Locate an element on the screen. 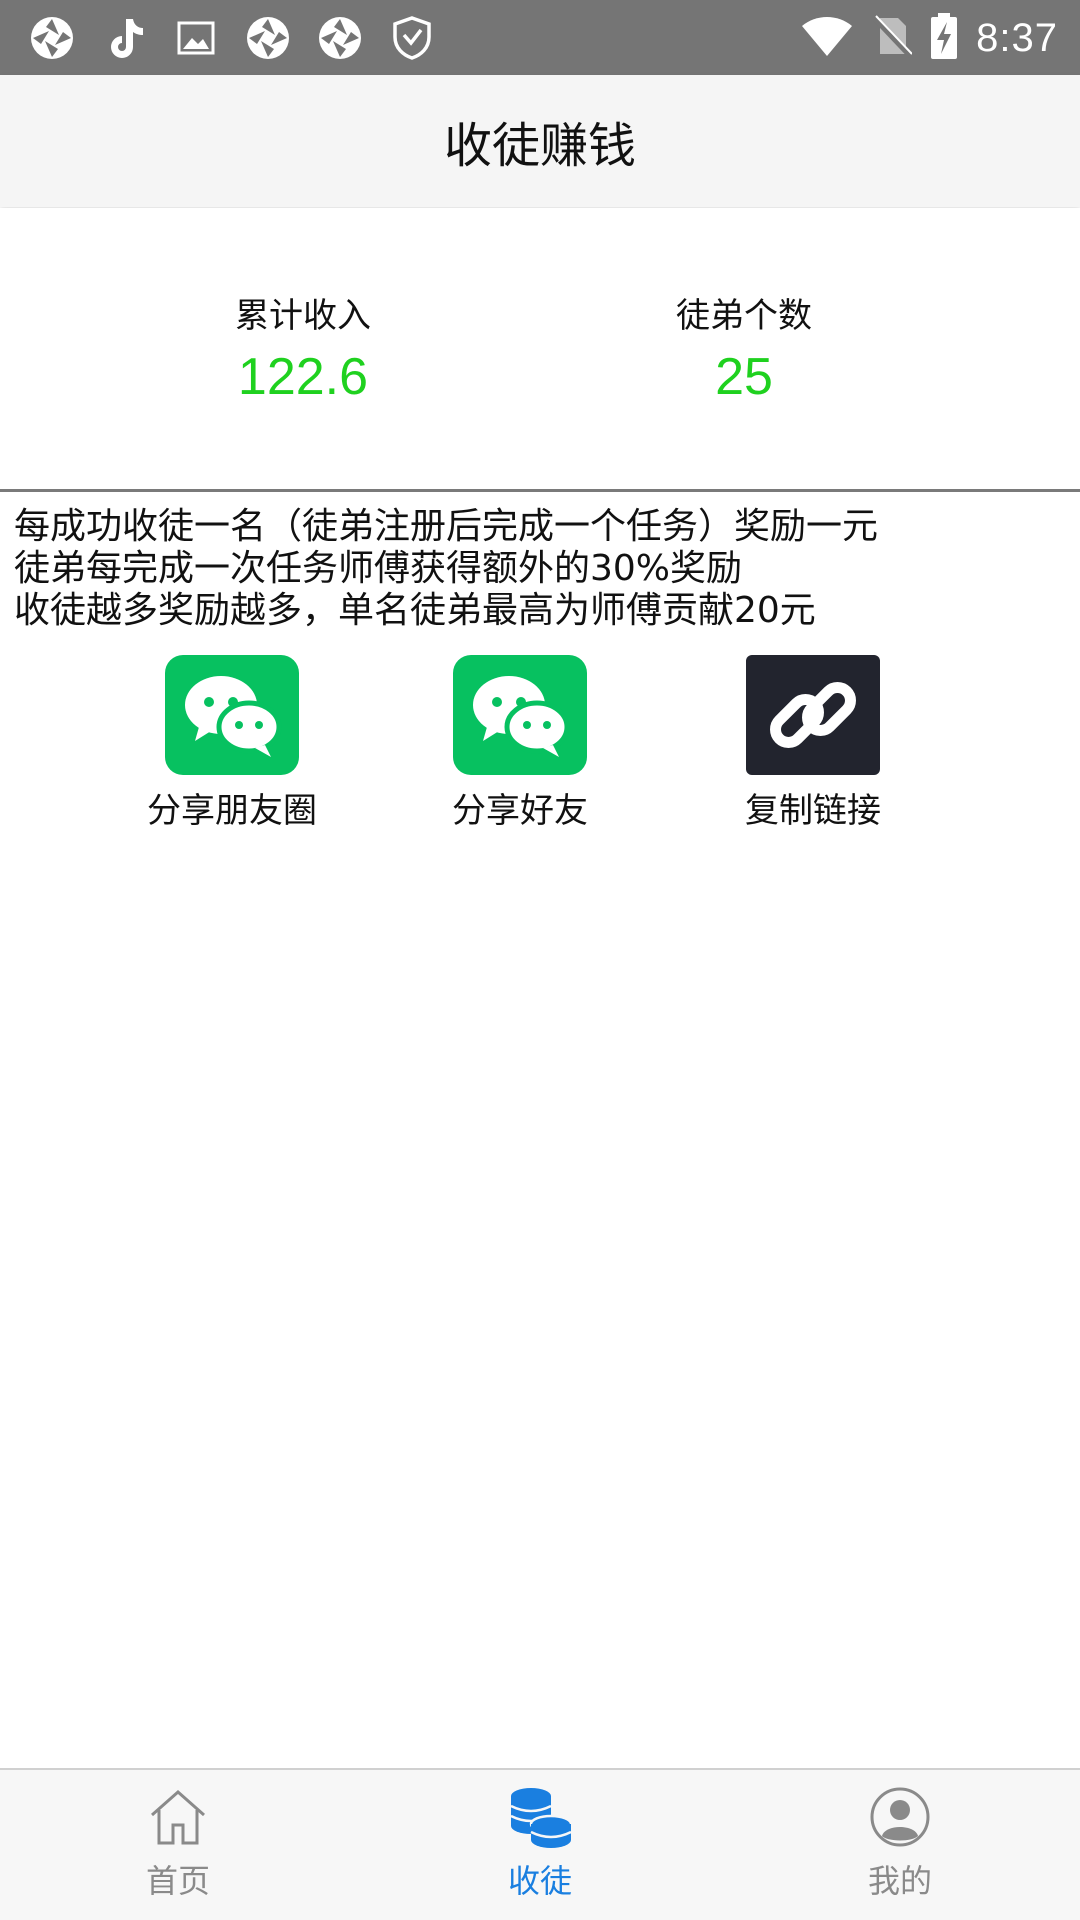  nav-mine-label: 我的 is located at coordinates (899, 1881).